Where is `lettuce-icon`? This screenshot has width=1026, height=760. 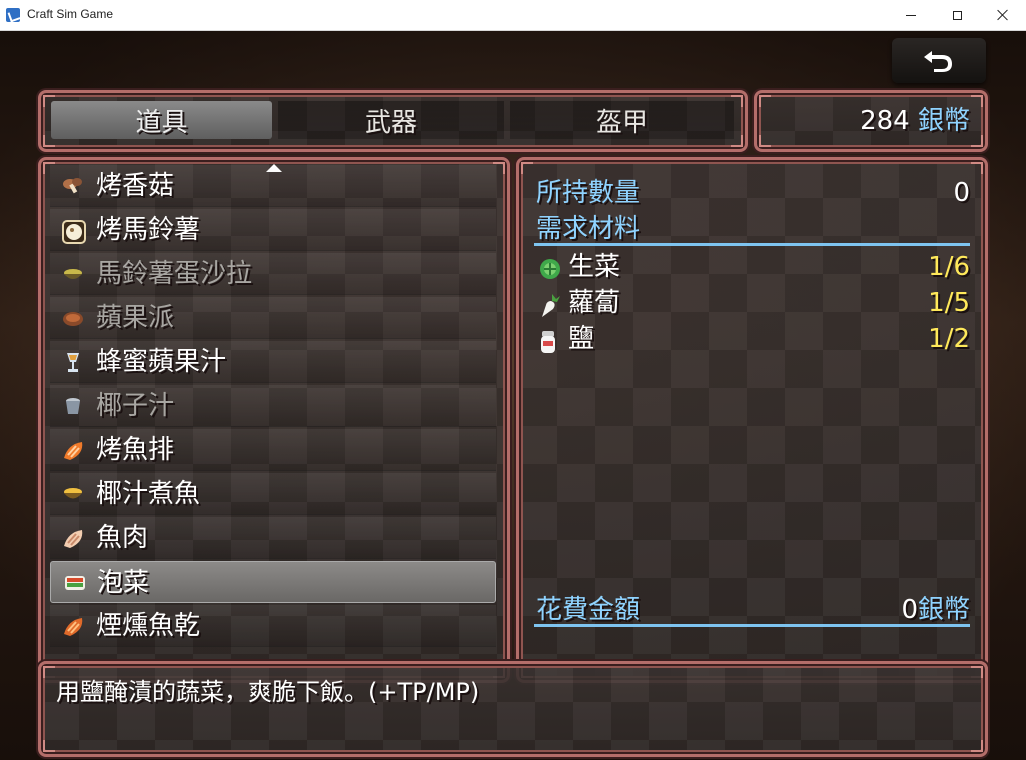
lettuce-icon is located at coordinates (550, 269).